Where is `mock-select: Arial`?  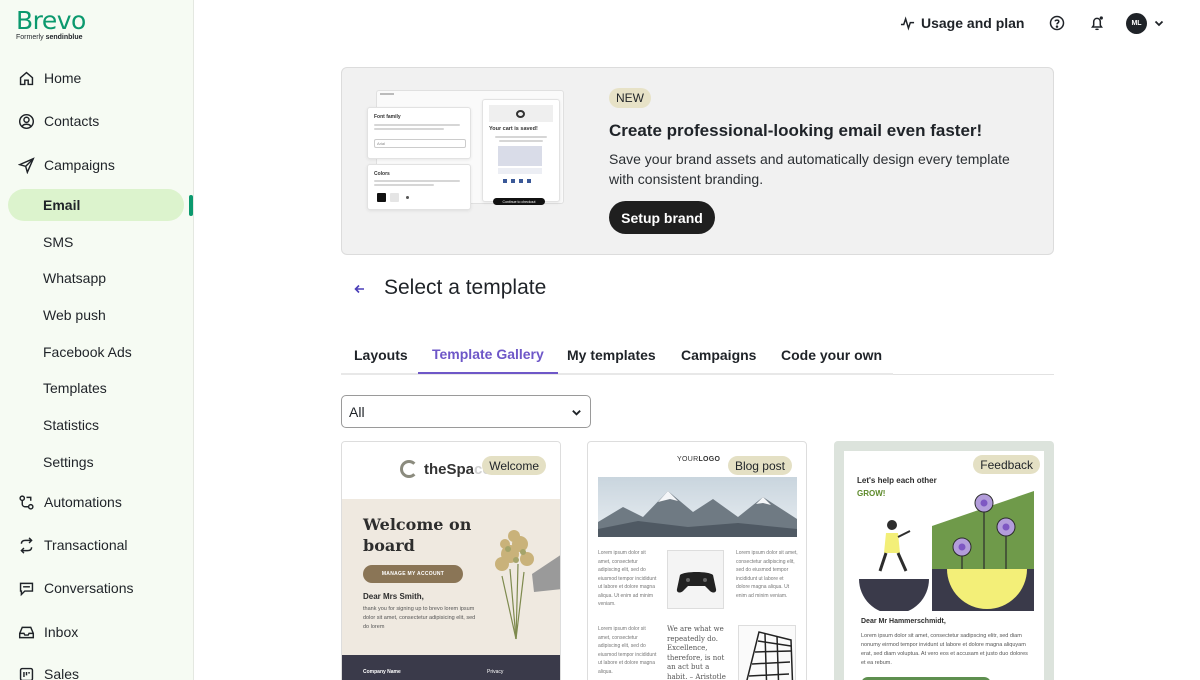
mock-select: Arial is located at coordinates (420, 143).